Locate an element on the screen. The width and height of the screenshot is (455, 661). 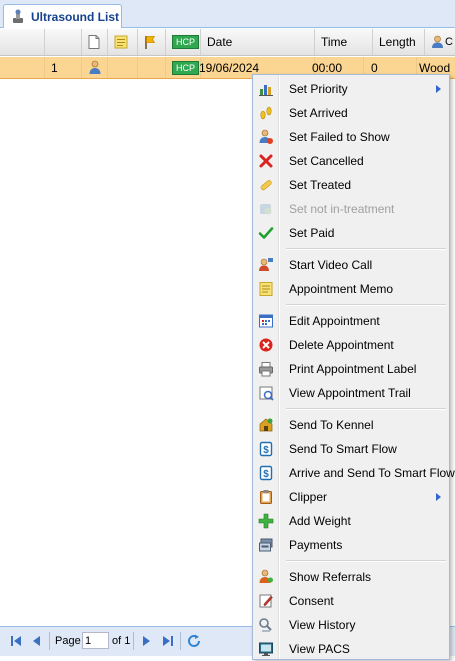
row-cell-flag is located at coordinates (152, 67).